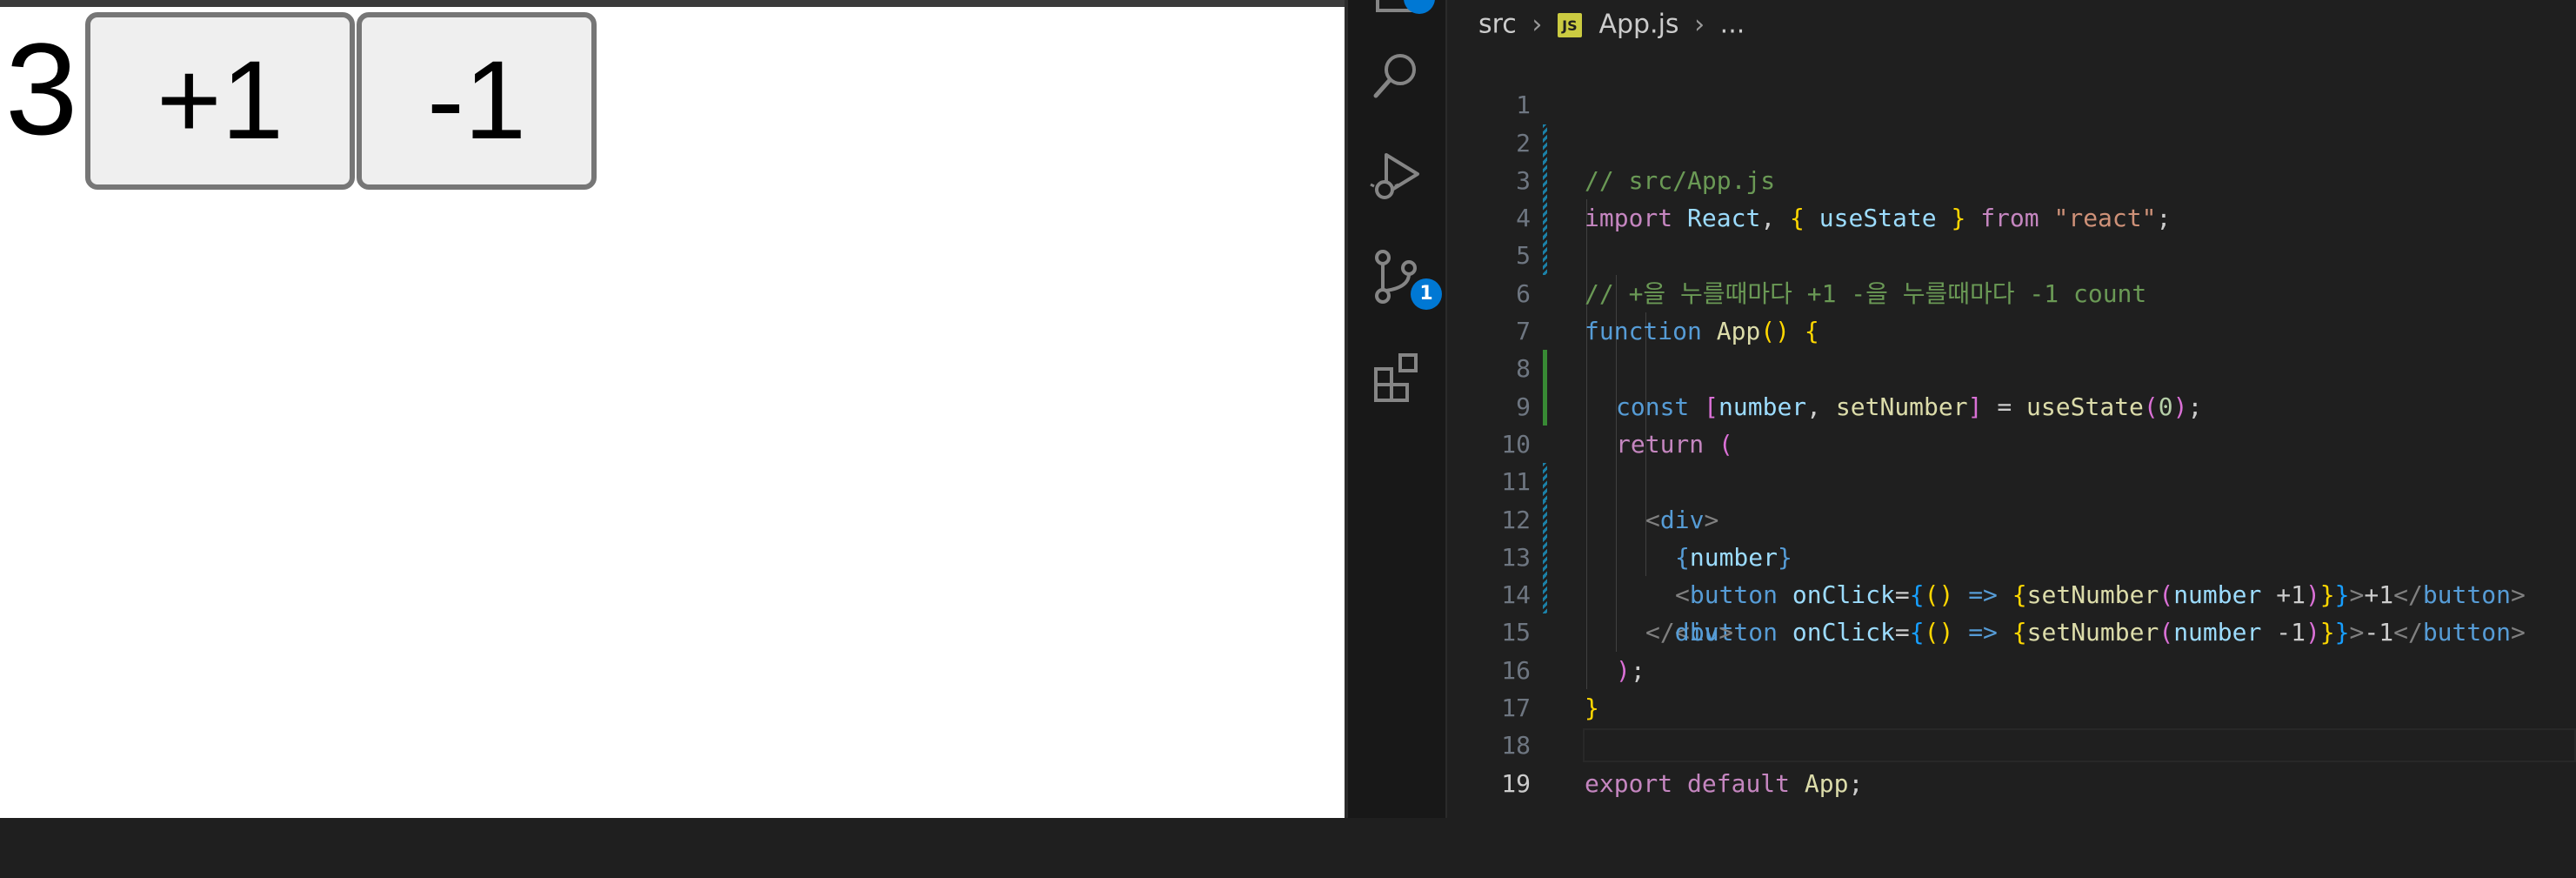 The height and width of the screenshot is (878, 2576). What do you see at coordinates (2079, 745) in the screenshot?
I see `current-line-highlight` at bounding box center [2079, 745].